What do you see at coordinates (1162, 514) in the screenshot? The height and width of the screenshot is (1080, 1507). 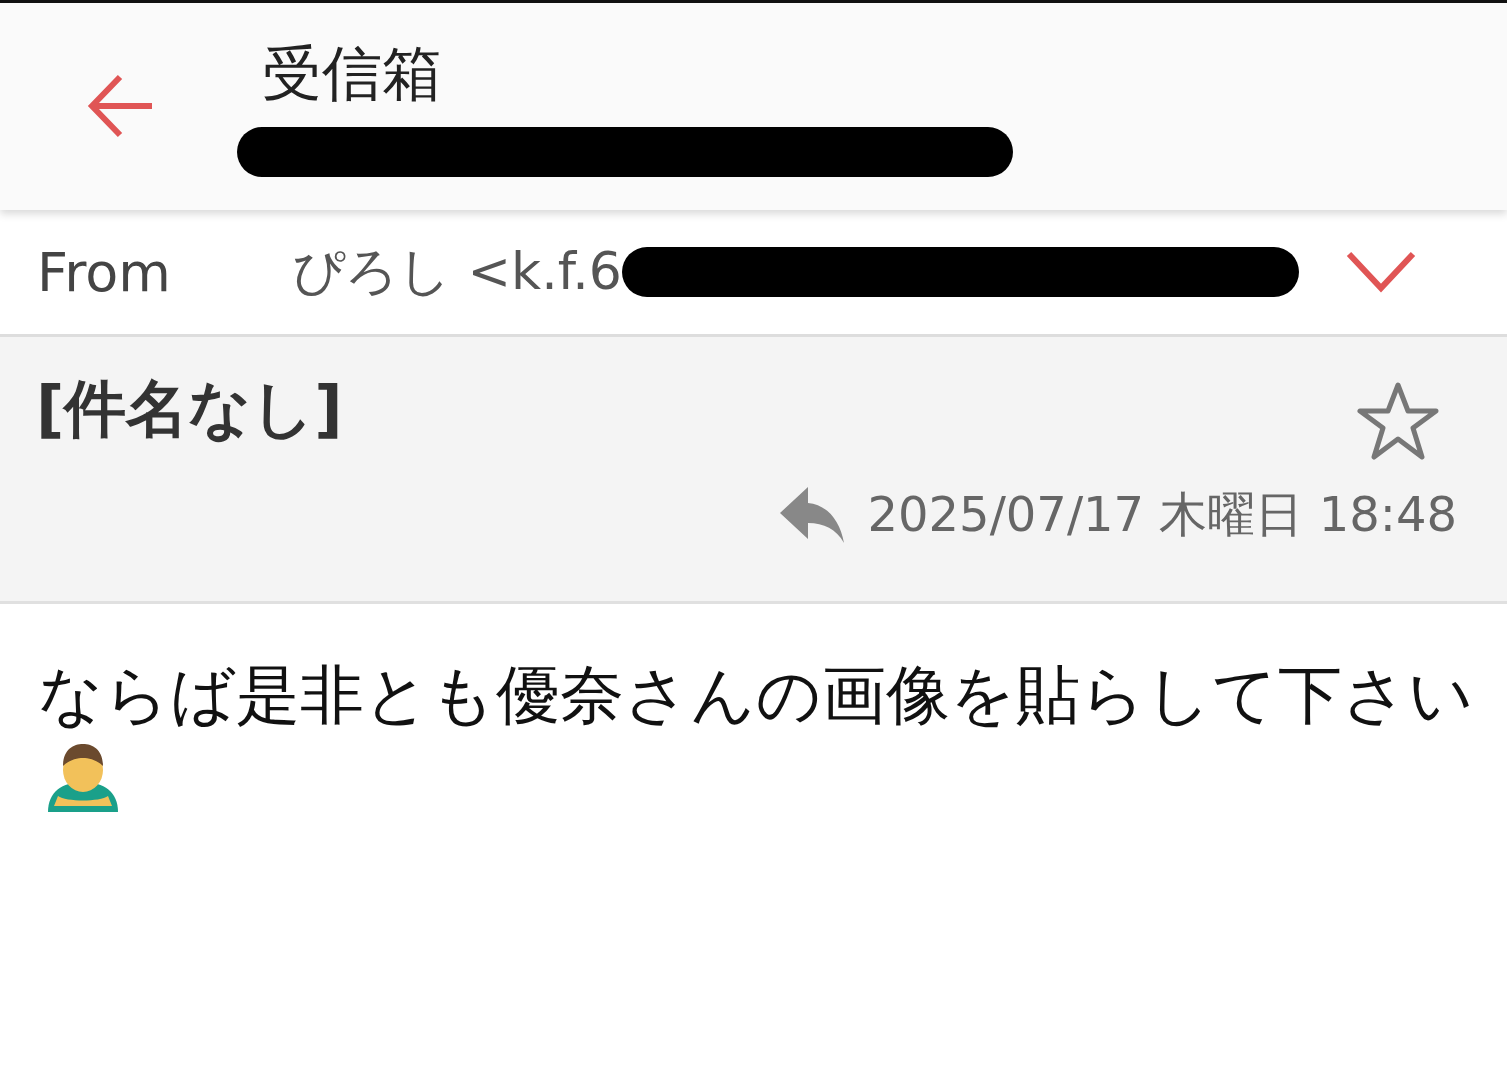 I see `message-date: 2025/07/17 木曜日 18:48` at bounding box center [1162, 514].